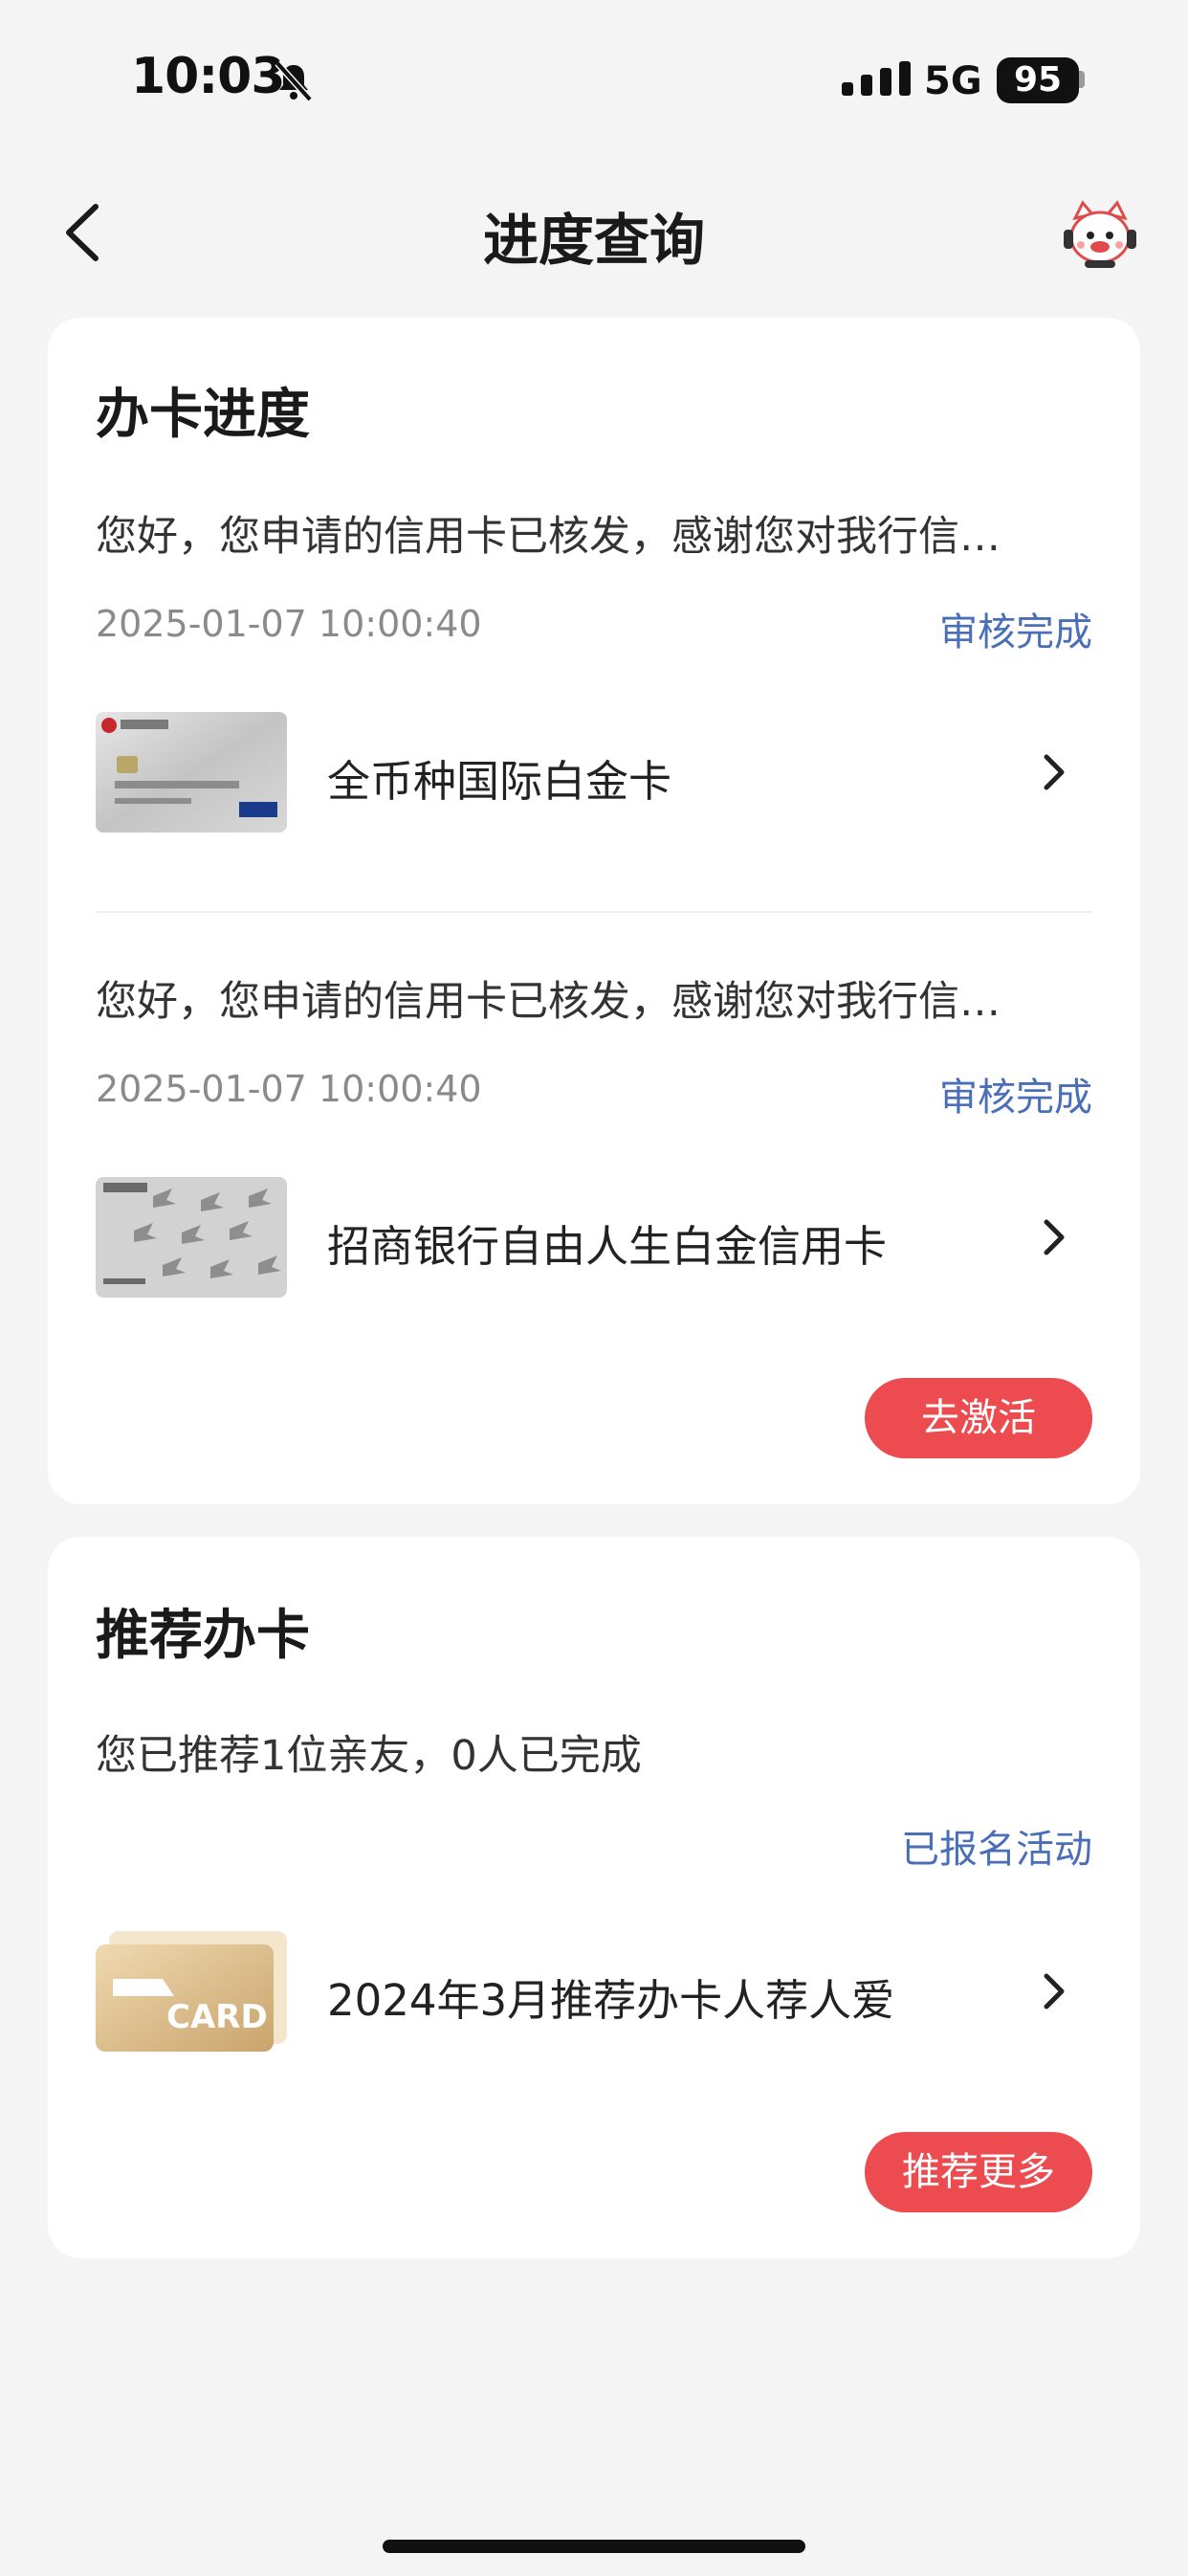 The width and height of the screenshot is (1188, 2576). I want to click on progress-time-2: 2025-01-07 10:00:40, so click(289, 1089).